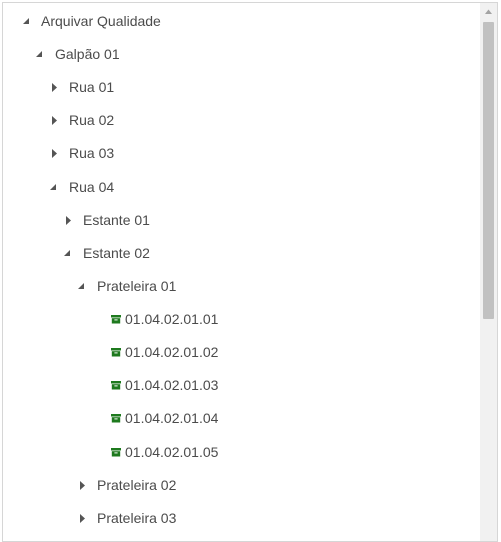 The width and height of the screenshot is (501, 542). What do you see at coordinates (172, 319) in the screenshot?
I see `tree-leaf-label: 01.04.02.01.01` at bounding box center [172, 319].